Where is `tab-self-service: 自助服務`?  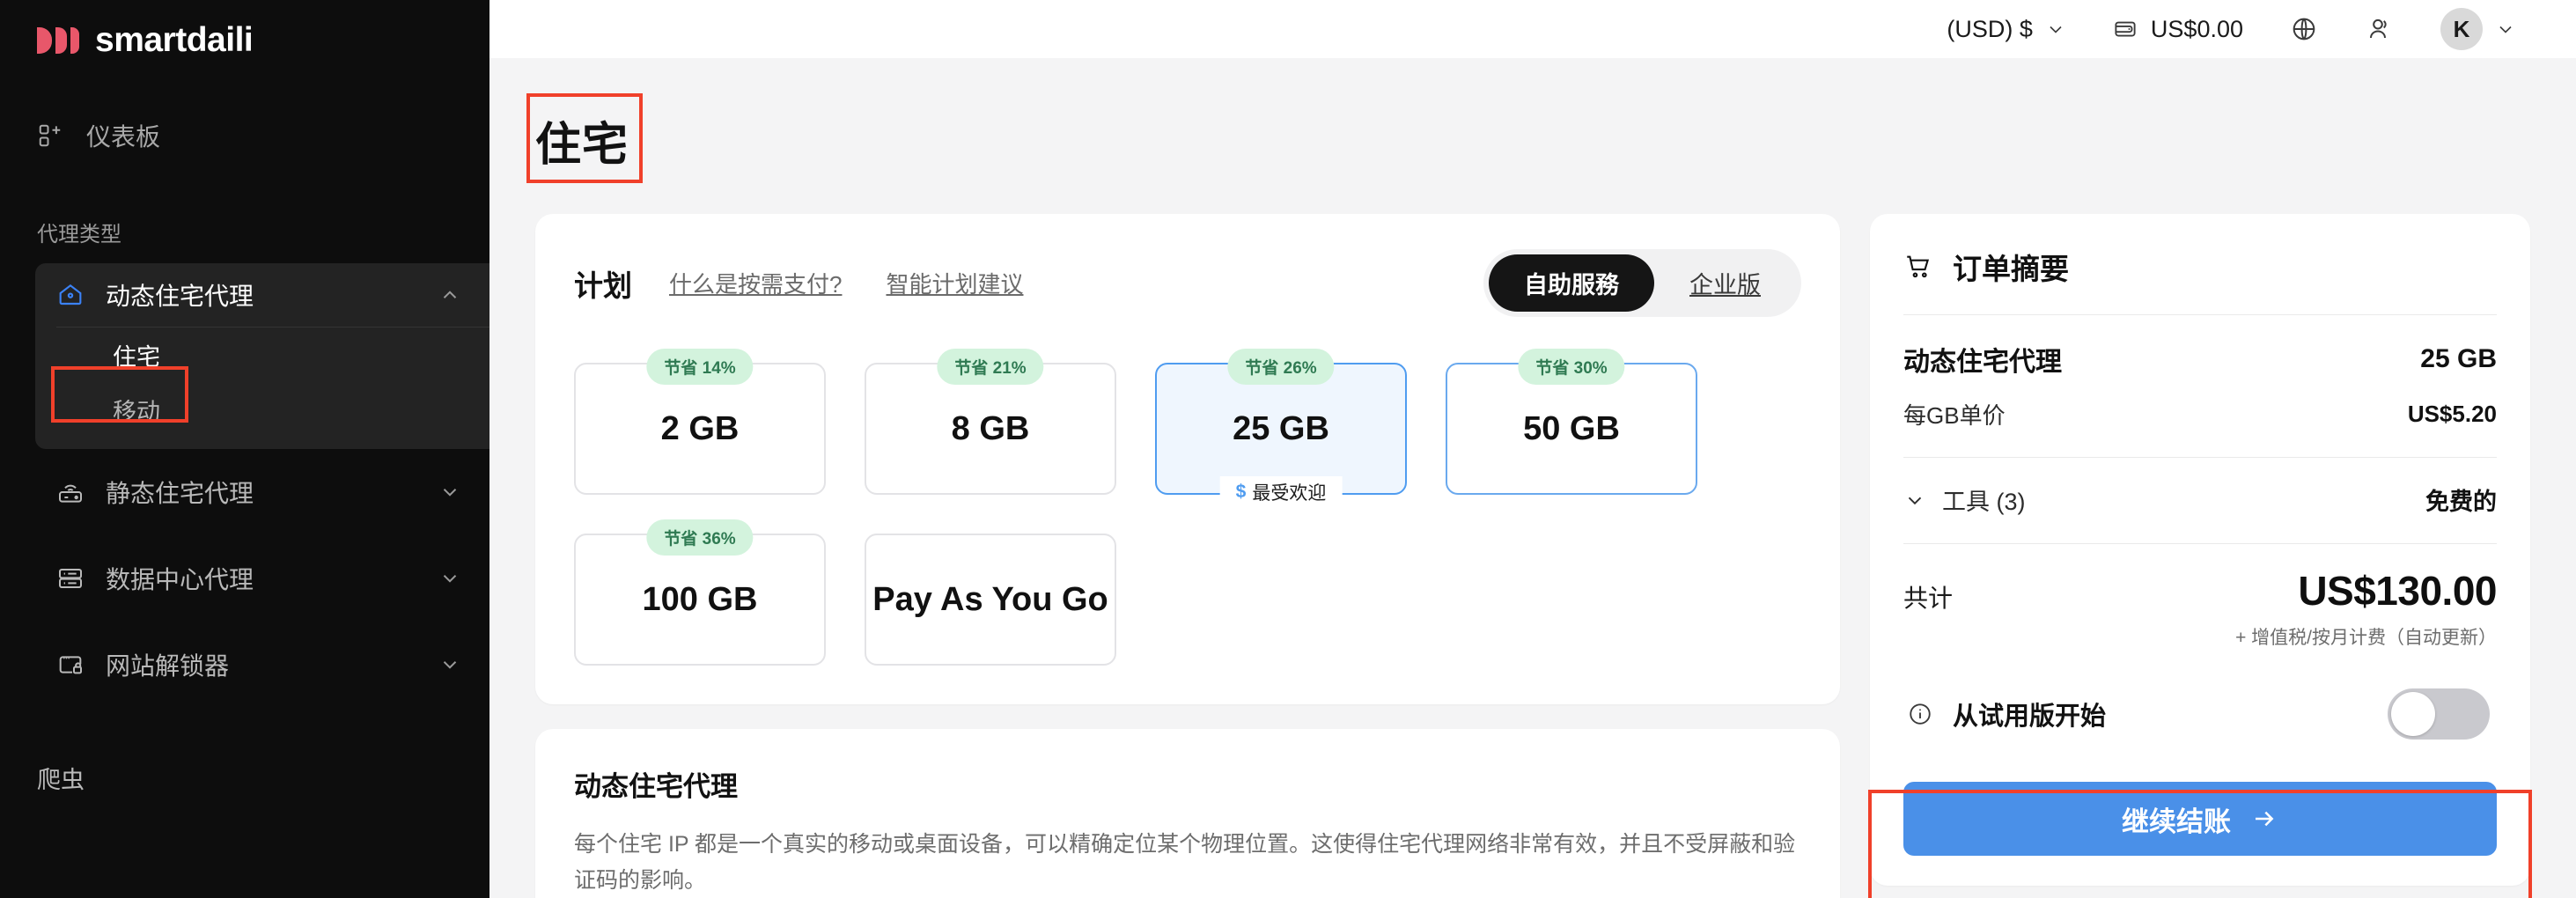 tab-self-service: 自助服務 is located at coordinates (1572, 283).